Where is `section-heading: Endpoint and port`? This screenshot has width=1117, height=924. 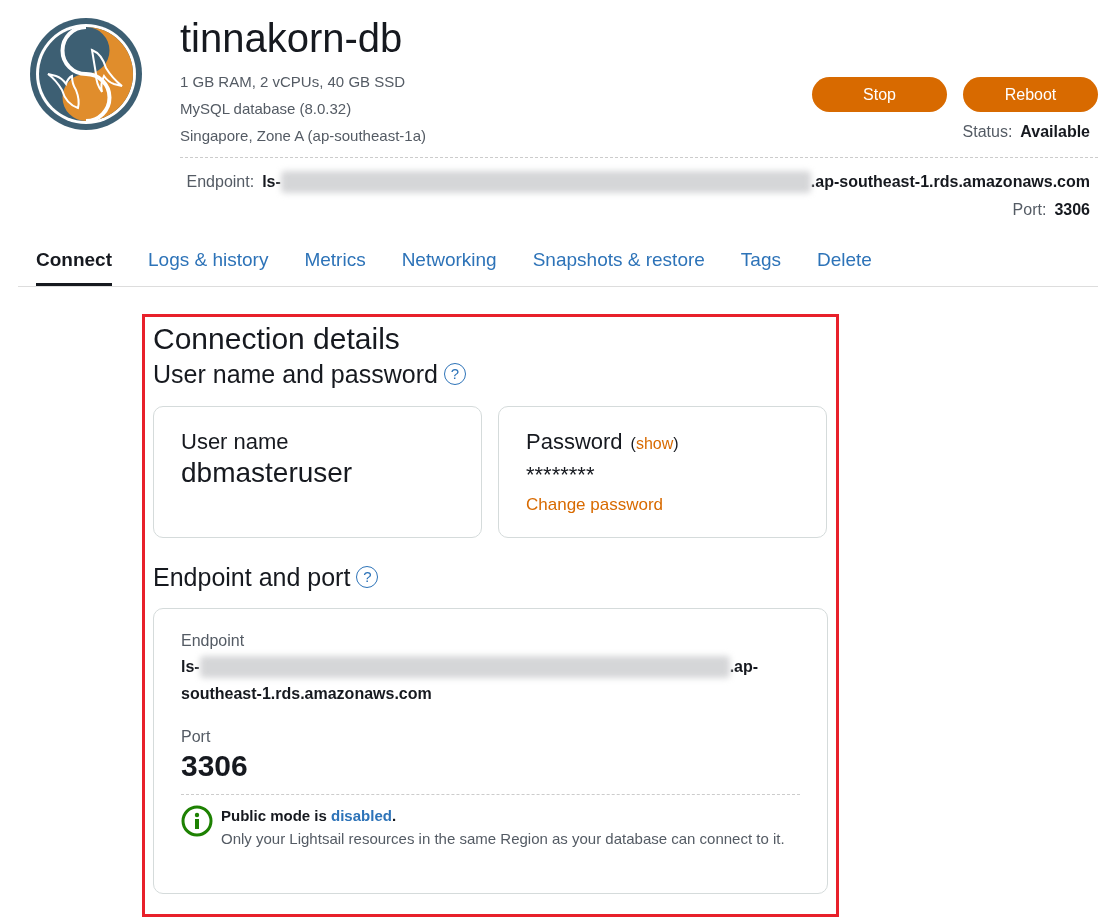
section-heading: Endpoint and port is located at coordinates (252, 576).